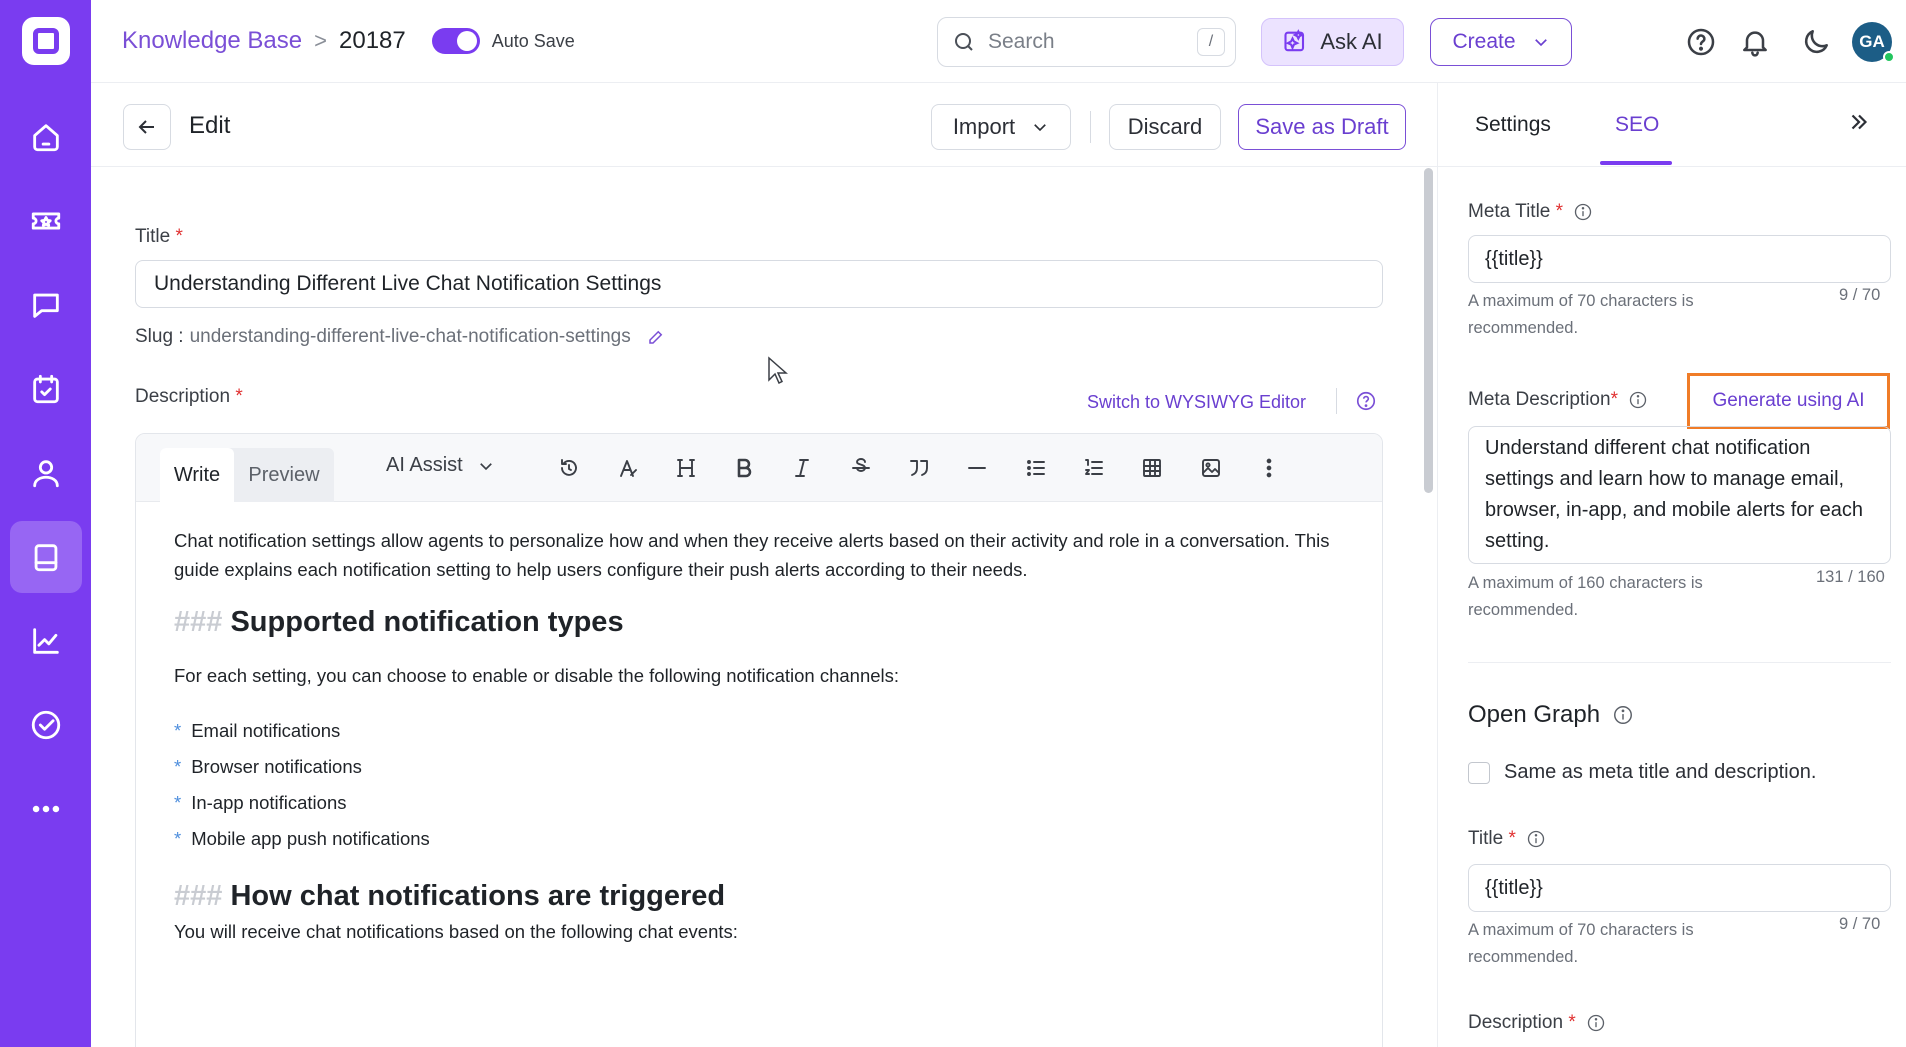  I want to click on create-button: Create, so click(1501, 42).